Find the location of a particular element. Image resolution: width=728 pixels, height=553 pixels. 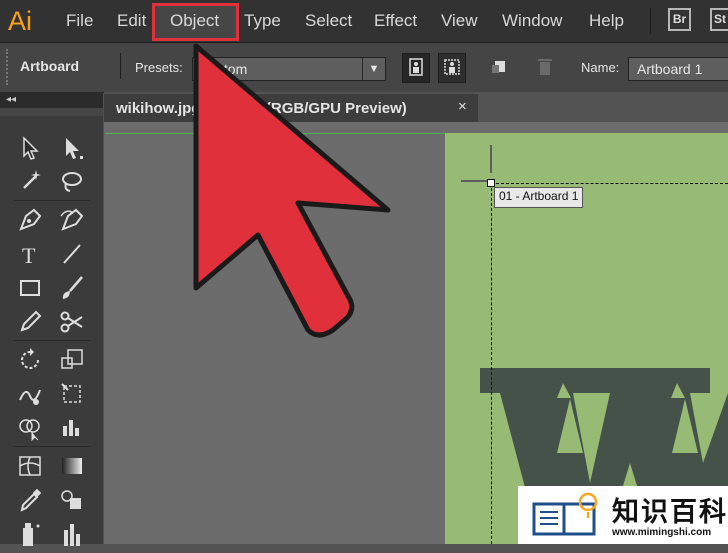

red-arrow-pointer is located at coordinates (292, 190).